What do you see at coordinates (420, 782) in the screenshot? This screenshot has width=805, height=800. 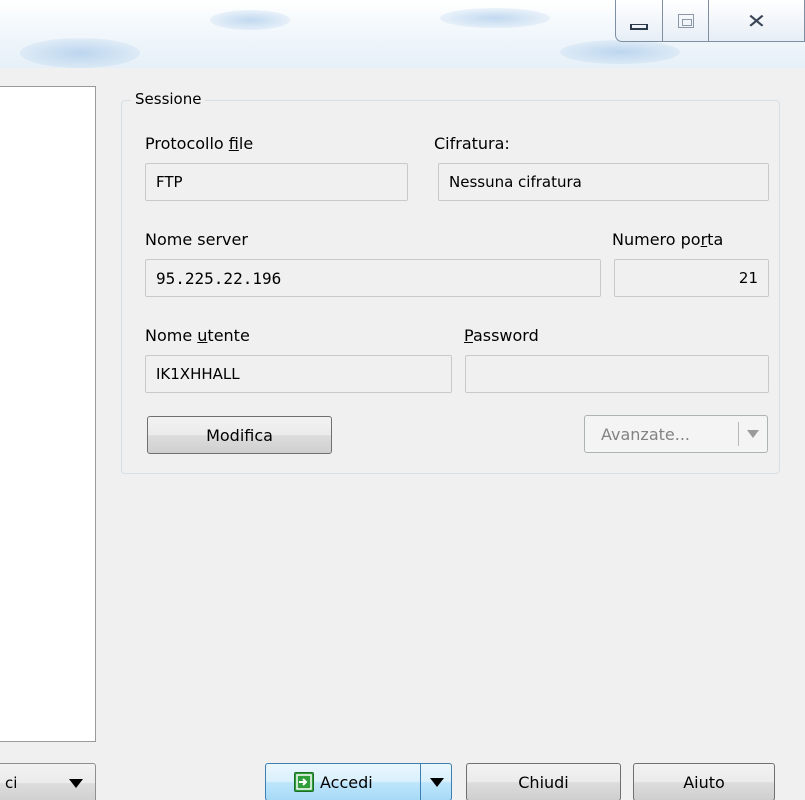 I see `login-button-divider` at bounding box center [420, 782].